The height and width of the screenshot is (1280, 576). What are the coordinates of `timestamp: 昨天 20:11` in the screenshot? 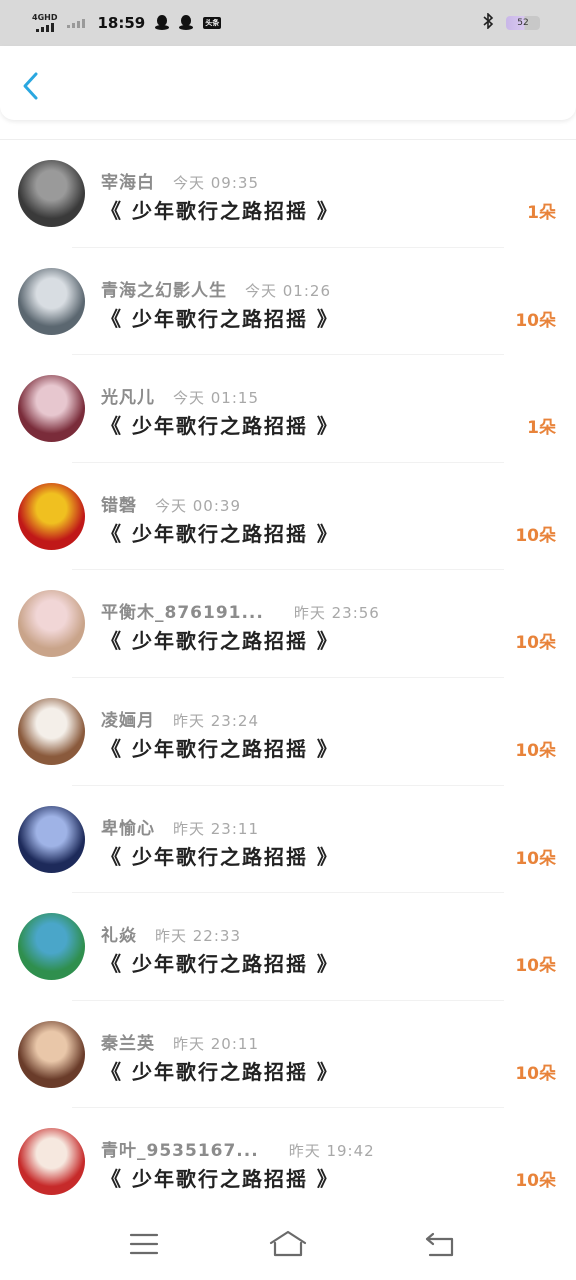 It's located at (216, 1043).